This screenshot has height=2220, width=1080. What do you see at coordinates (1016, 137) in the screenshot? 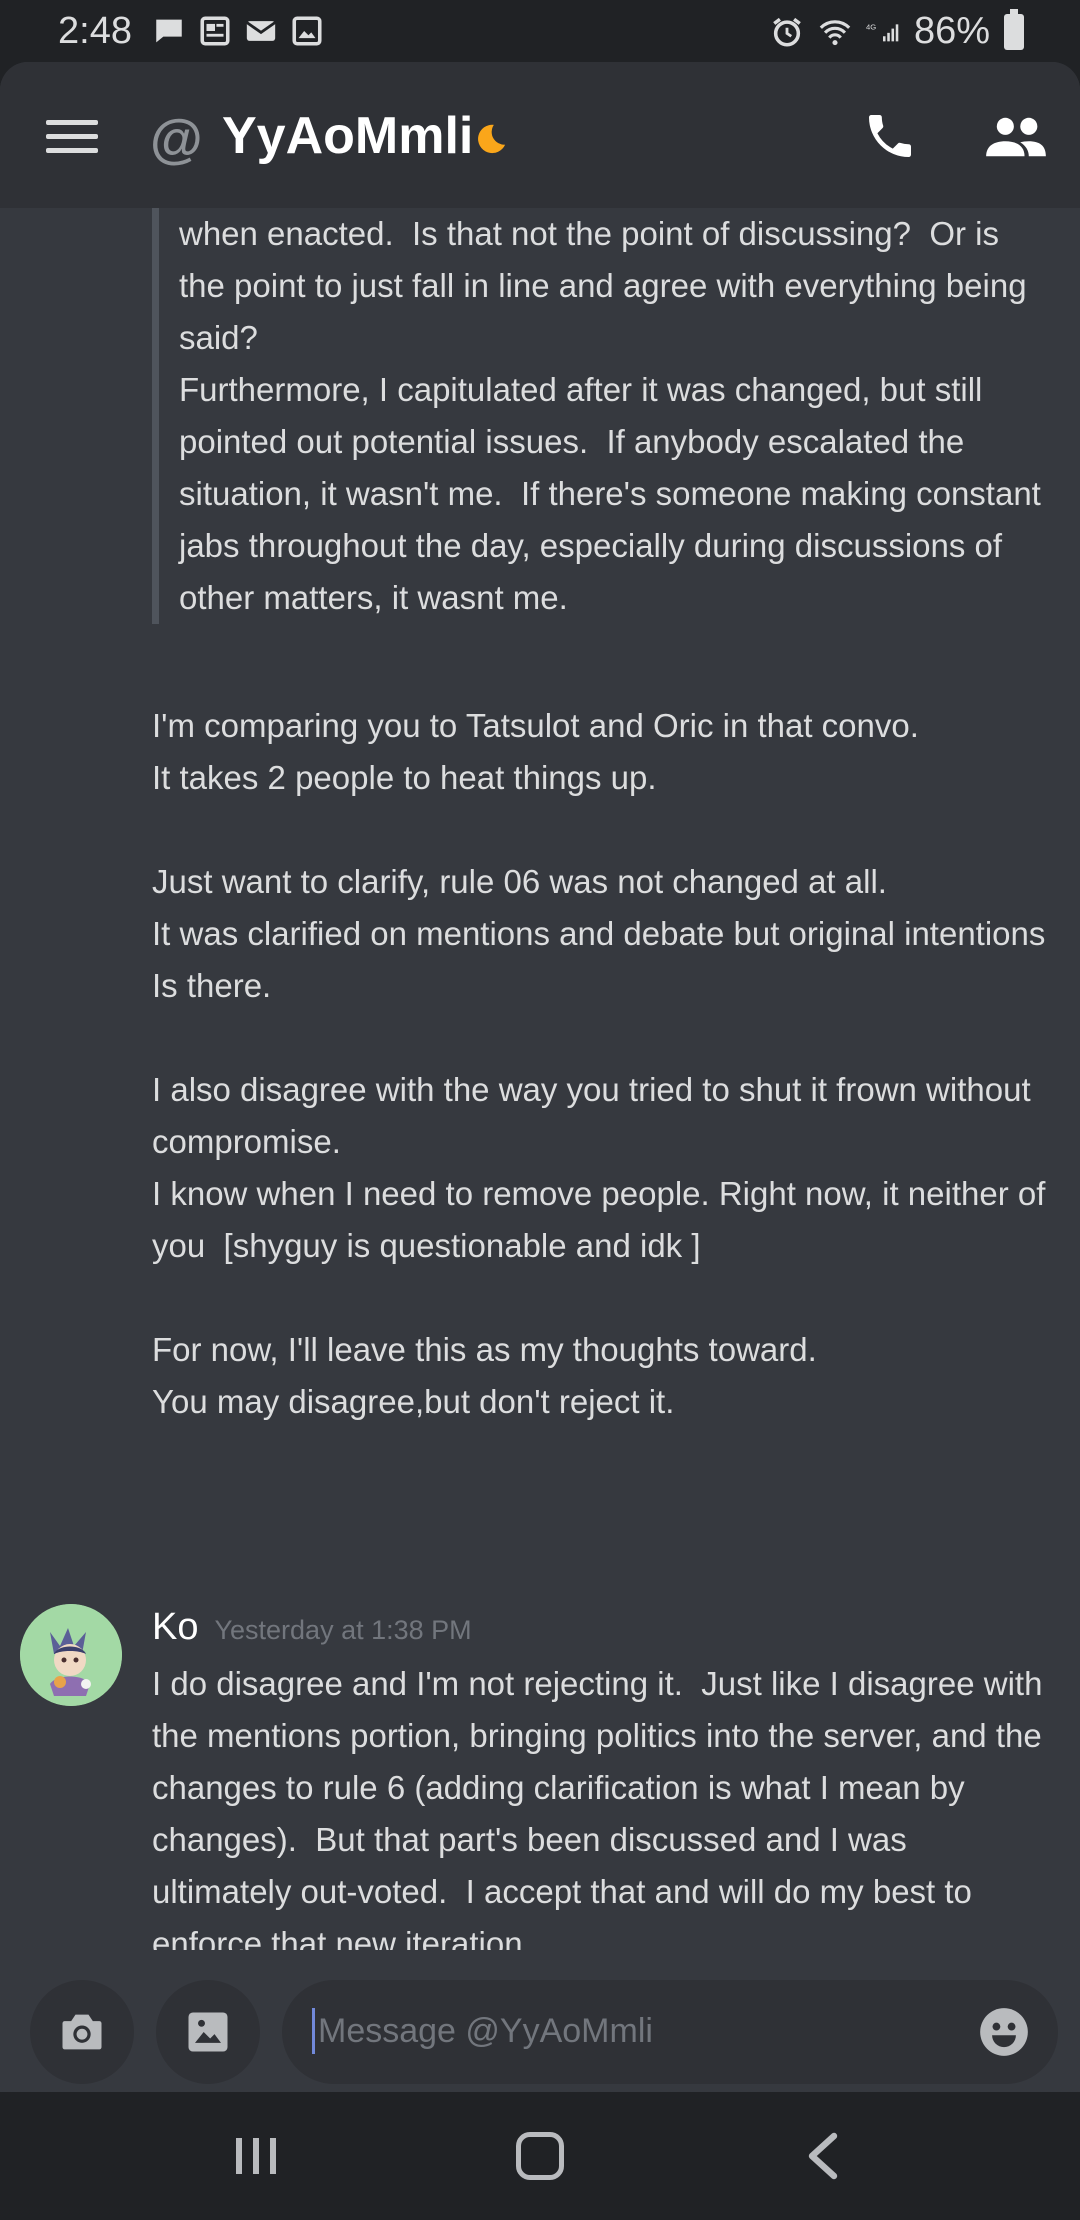
I see `members-icon` at bounding box center [1016, 137].